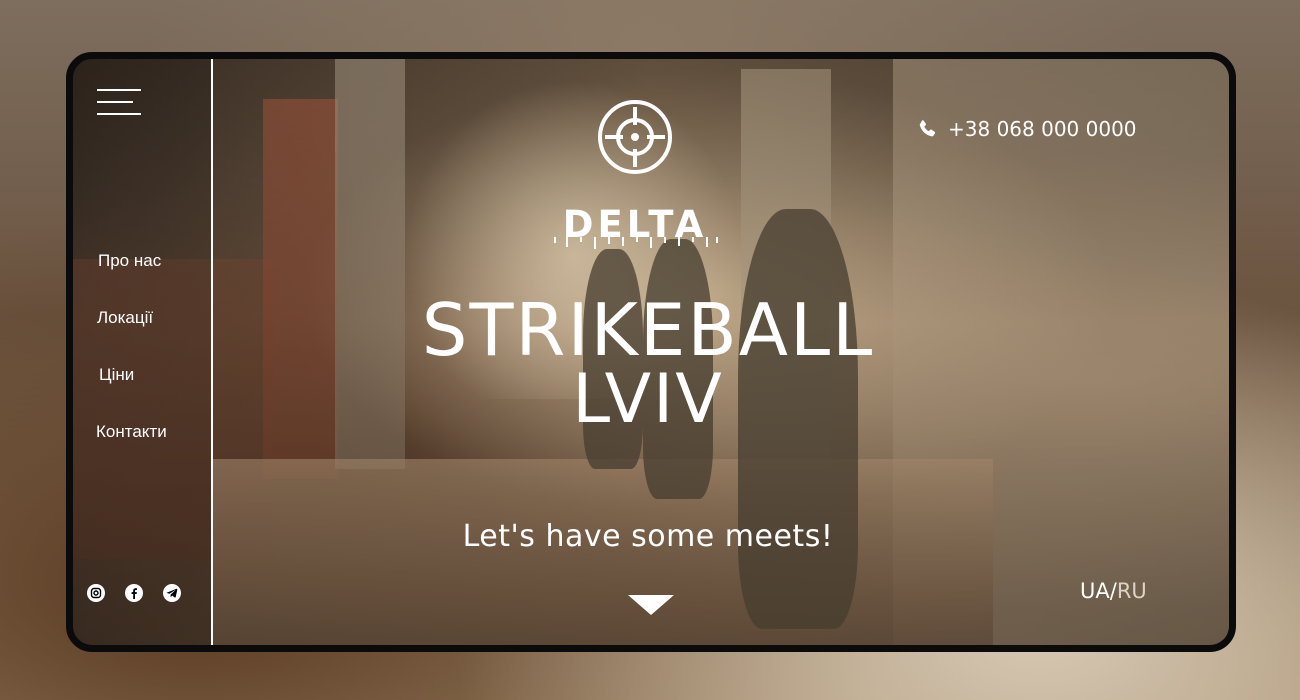 Image resolution: width=1300 pixels, height=700 pixels. I want to click on hero-title-line1: STRIKEBALL, so click(648, 330).